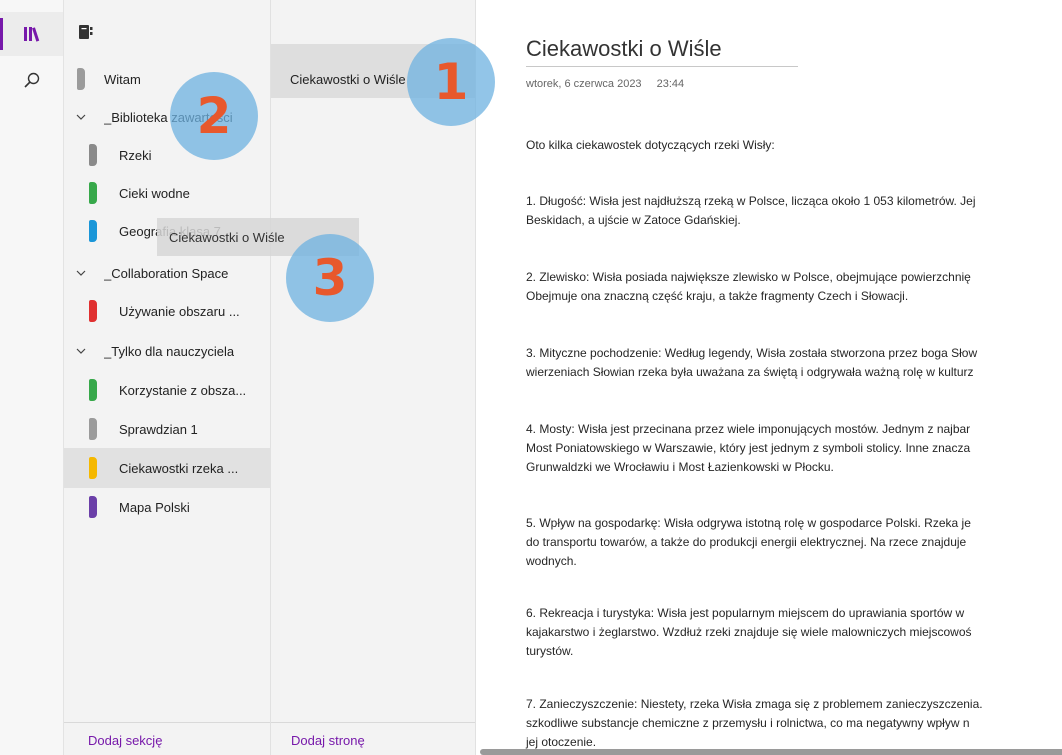  I want to click on library-icon, so click(31, 34).